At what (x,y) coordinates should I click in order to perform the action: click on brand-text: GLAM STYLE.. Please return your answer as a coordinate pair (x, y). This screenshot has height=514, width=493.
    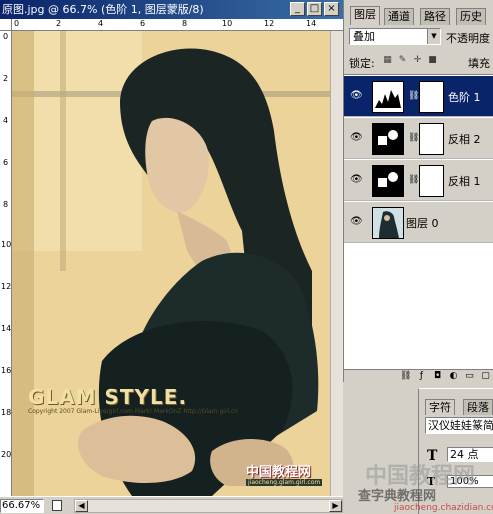
    Looking at the image, I should click on (108, 397).